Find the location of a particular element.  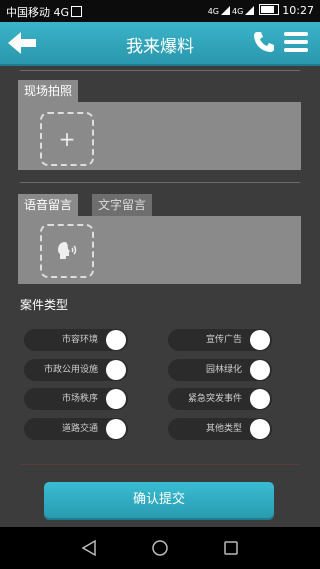

case-option: 市政公用设施 is located at coordinates (76, 370).